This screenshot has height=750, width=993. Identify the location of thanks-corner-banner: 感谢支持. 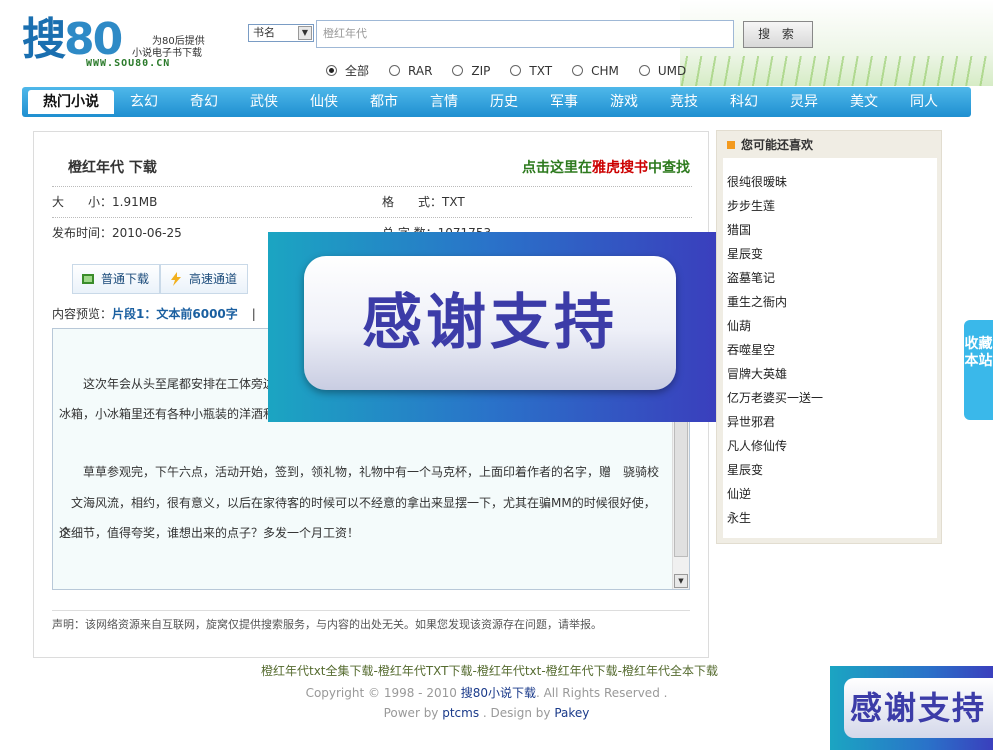
(911, 708).